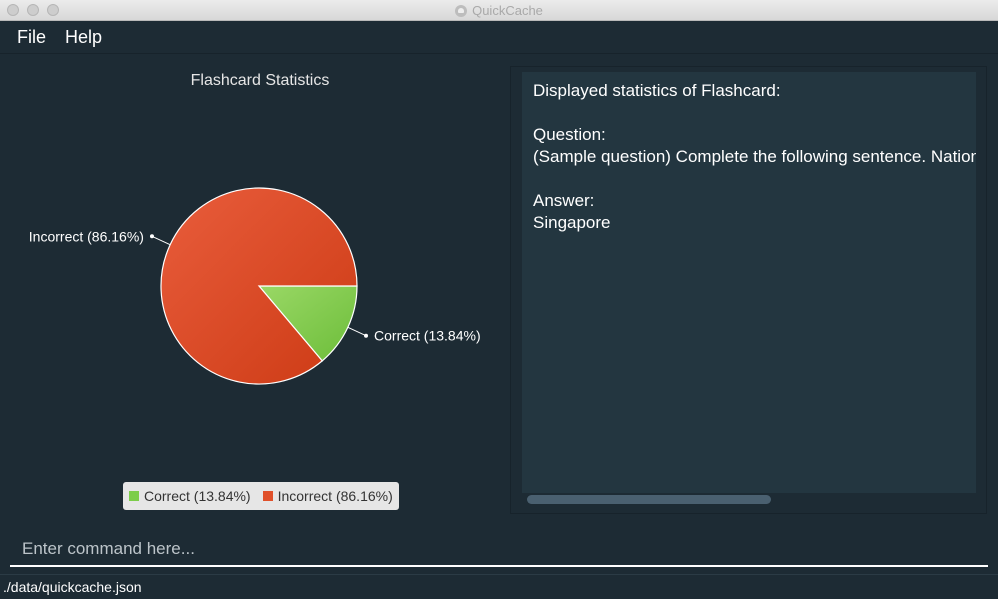 Image resolution: width=998 pixels, height=599 pixels. I want to click on correct-slice-label: Correct (13.84%), so click(427, 336).